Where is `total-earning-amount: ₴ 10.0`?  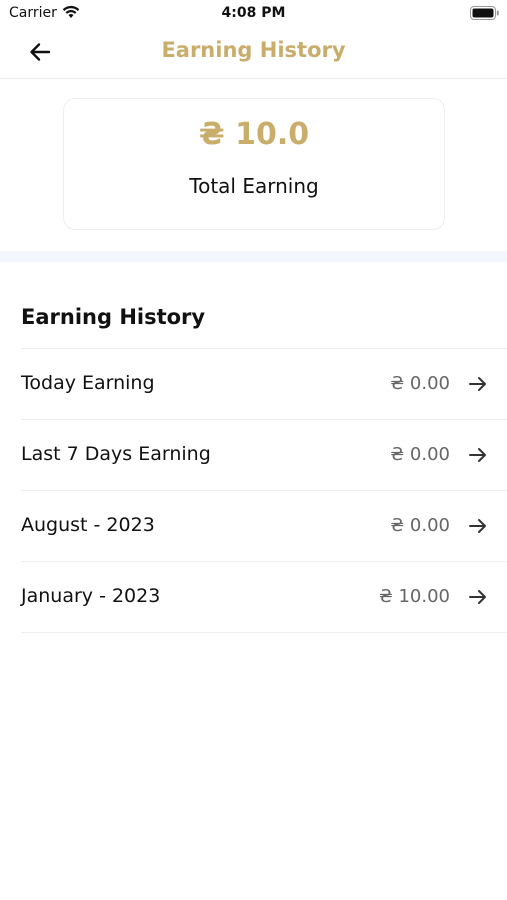 total-earning-amount: ₴ 10.0 is located at coordinates (254, 134).